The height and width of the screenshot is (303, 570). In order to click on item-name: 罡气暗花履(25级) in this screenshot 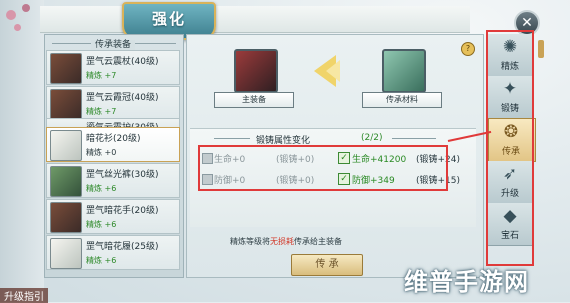, I will do `click(122, 247)`.